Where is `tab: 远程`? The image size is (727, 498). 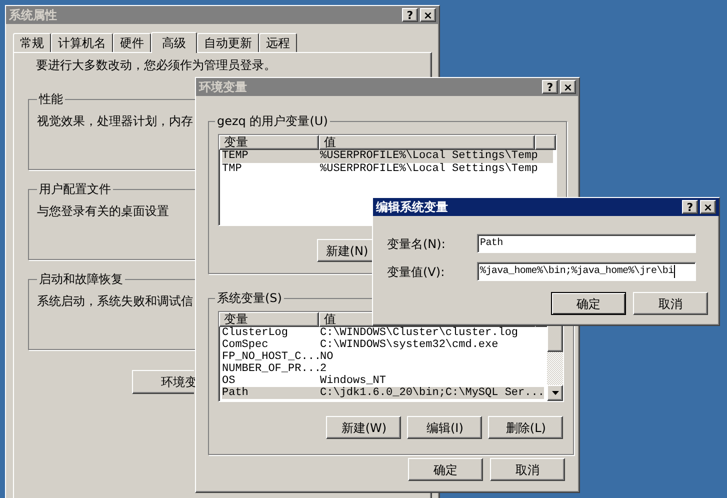
tab: 远程 is located at coordinates (278, 42).